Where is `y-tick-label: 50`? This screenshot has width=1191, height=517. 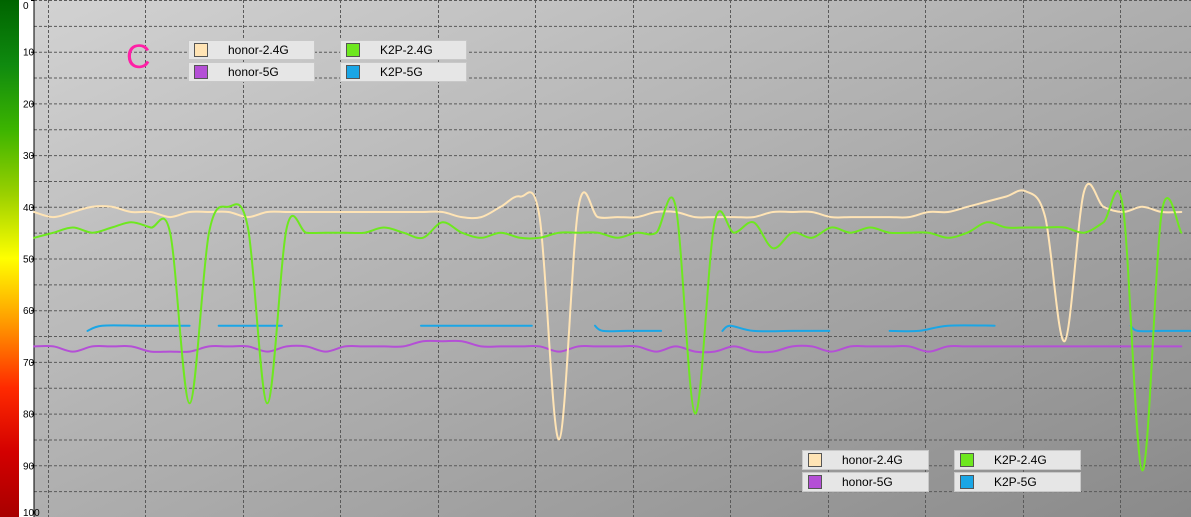
y-tick-label: 50 is located at coordinates (29, 260).